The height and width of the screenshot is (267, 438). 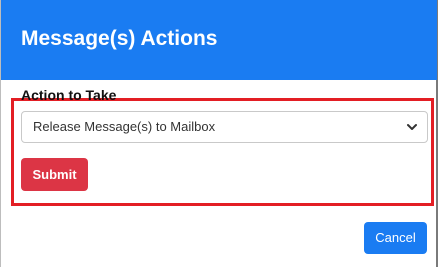 I want to click on submit-button: Submit, so click(x=54, y=174).